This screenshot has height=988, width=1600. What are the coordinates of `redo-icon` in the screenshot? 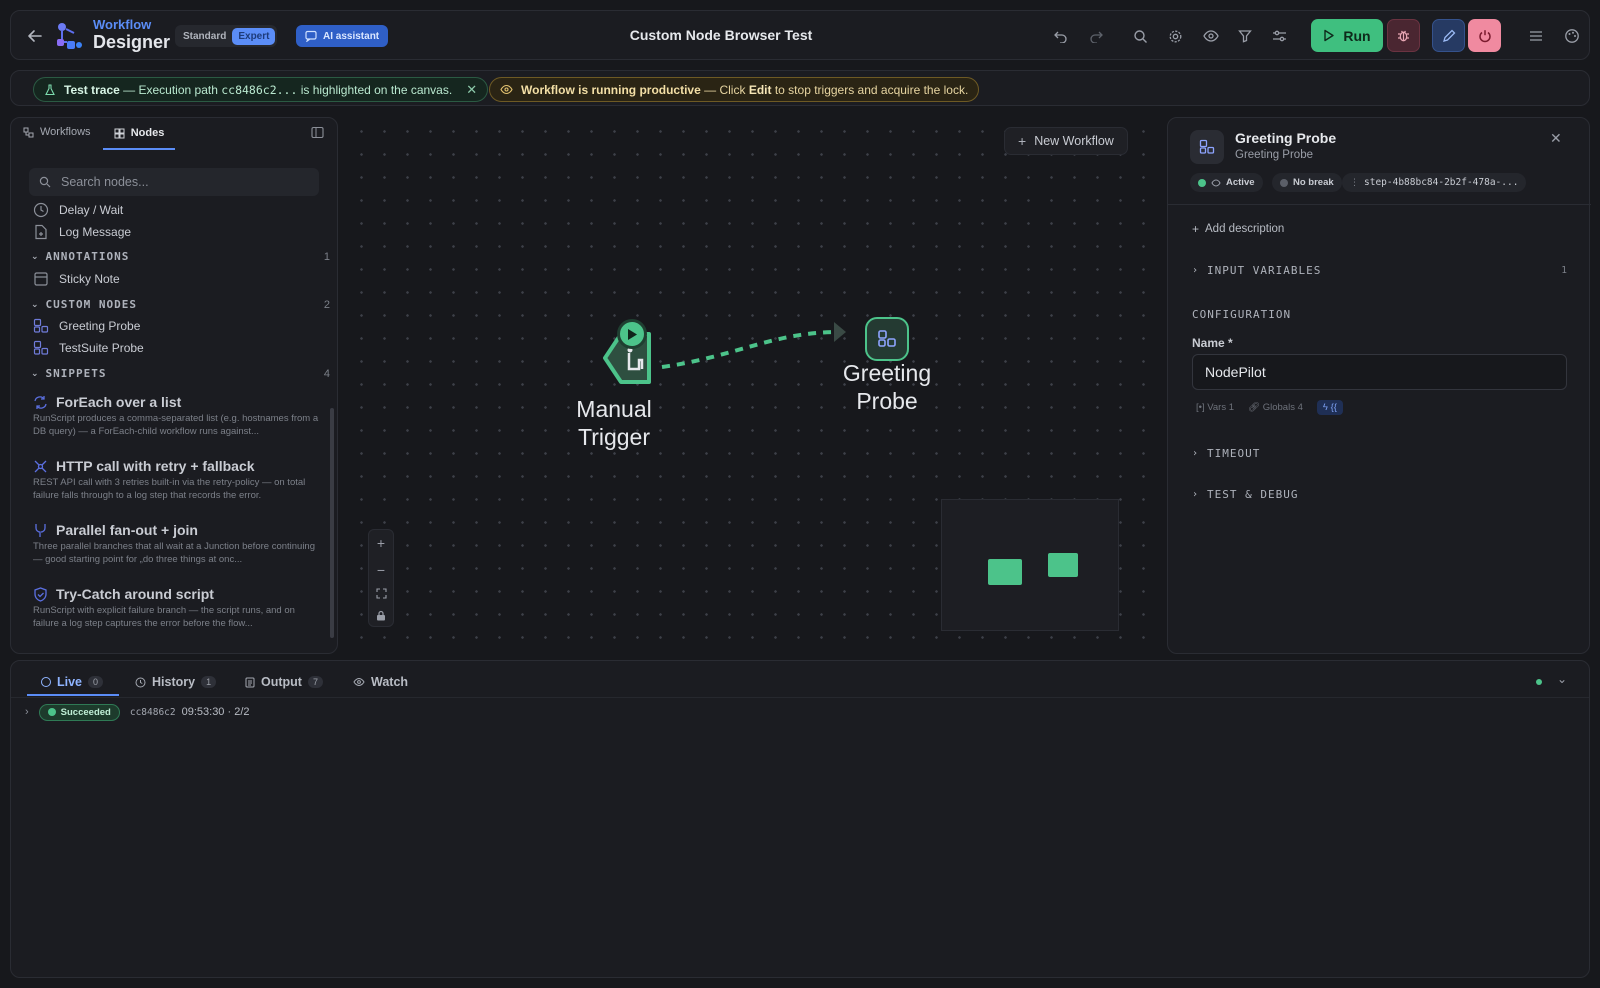 It's located at (1096, 37).